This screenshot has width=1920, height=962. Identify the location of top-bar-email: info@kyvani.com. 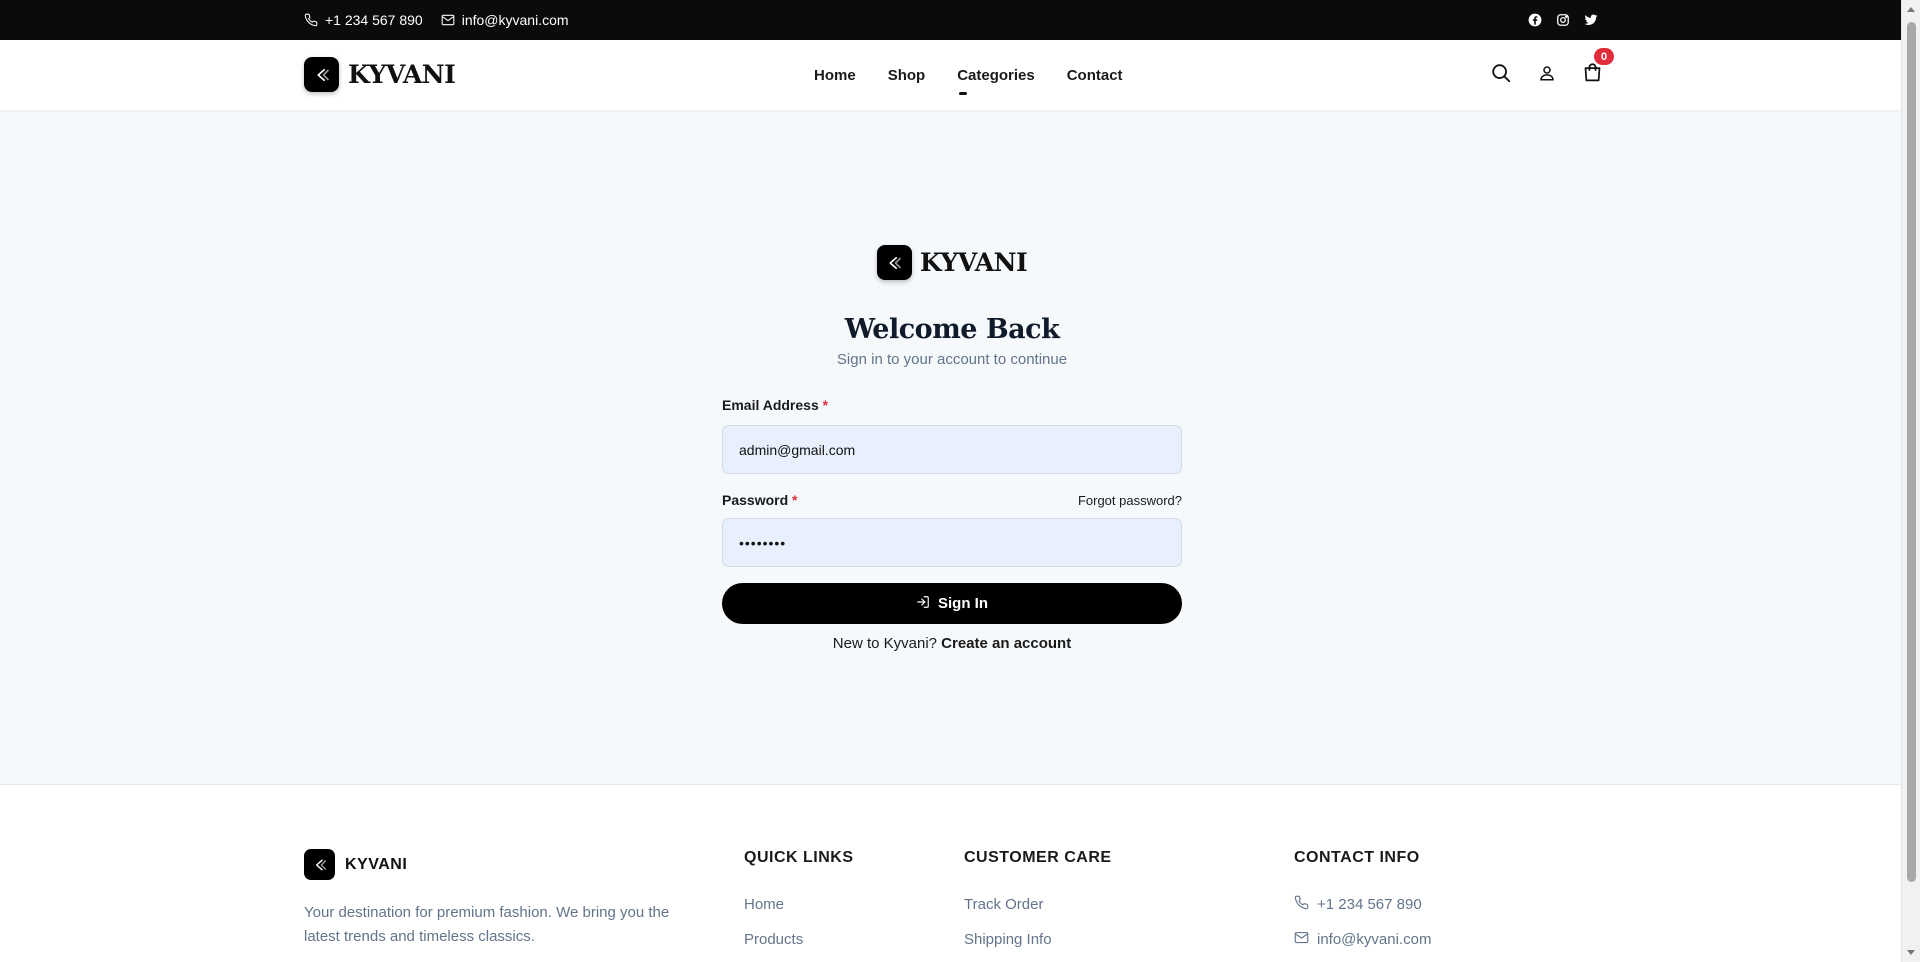
(505, 20).